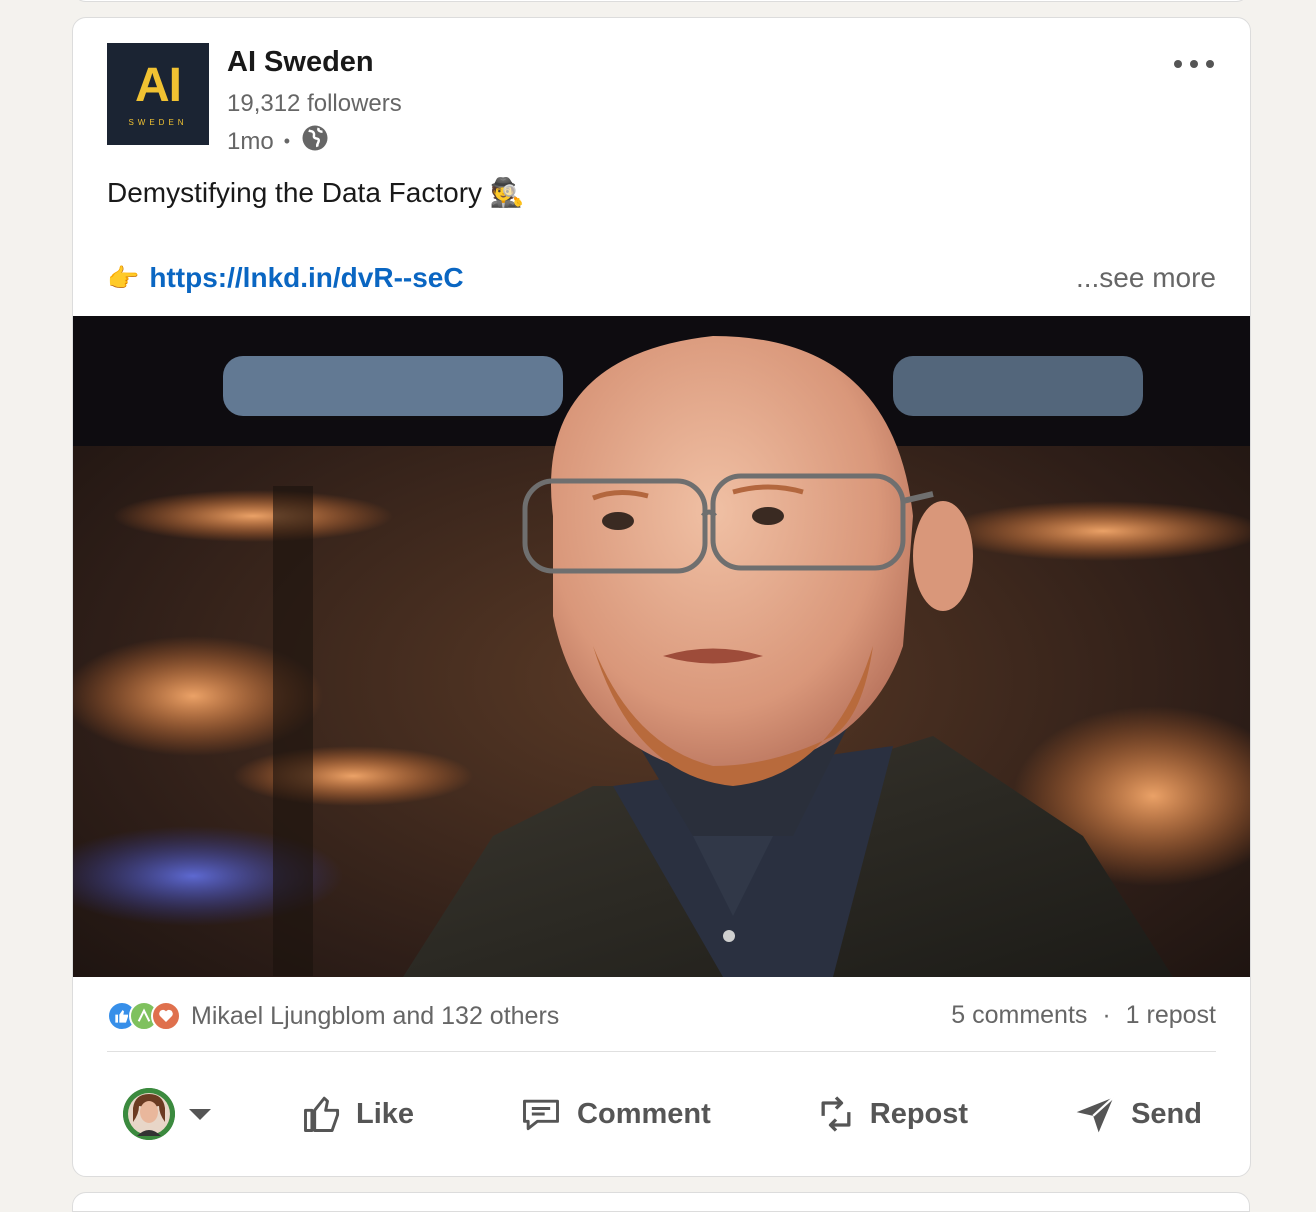 This screenshot has height=1212, width=1316. Describe the element at coordinates (661, 1051) in the screenshot. I see `divider` at that location.